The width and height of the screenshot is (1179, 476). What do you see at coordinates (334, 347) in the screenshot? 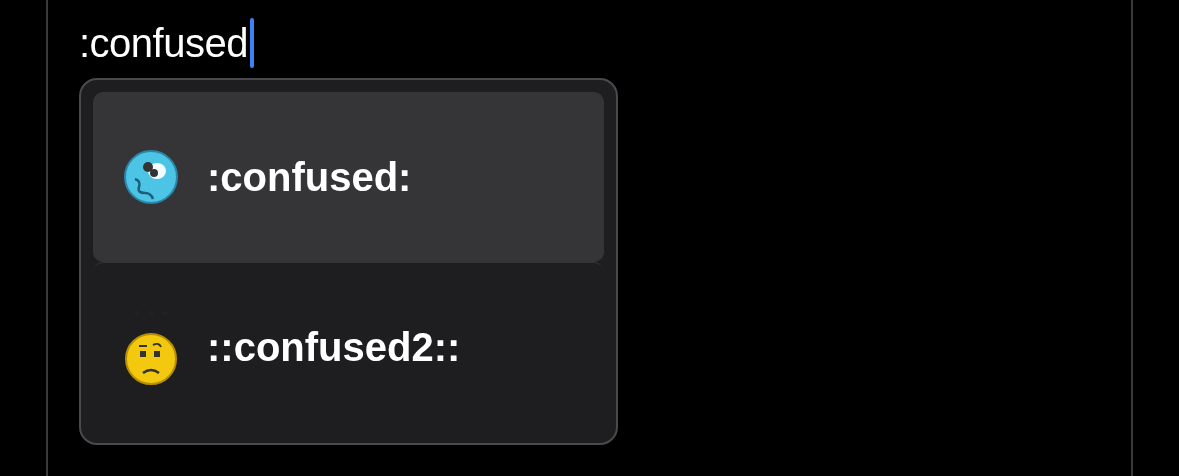
I see `suggestion-label: ::confused2::` at bounding box center [334, 347].